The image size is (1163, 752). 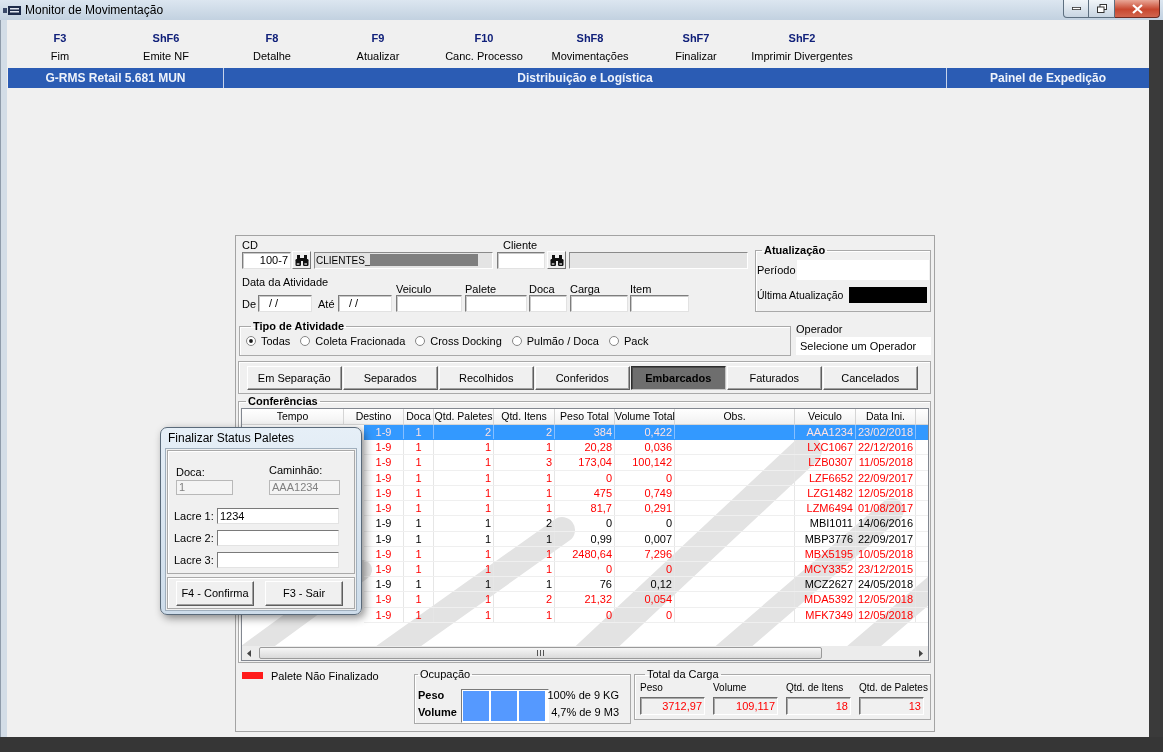 What do you see at coordinates (646, 615) in the screenshot?
I see `table-row: 1-9 1 1 1 0 0 MFK7349 12/05/2018` at bounding box center [646, 615].